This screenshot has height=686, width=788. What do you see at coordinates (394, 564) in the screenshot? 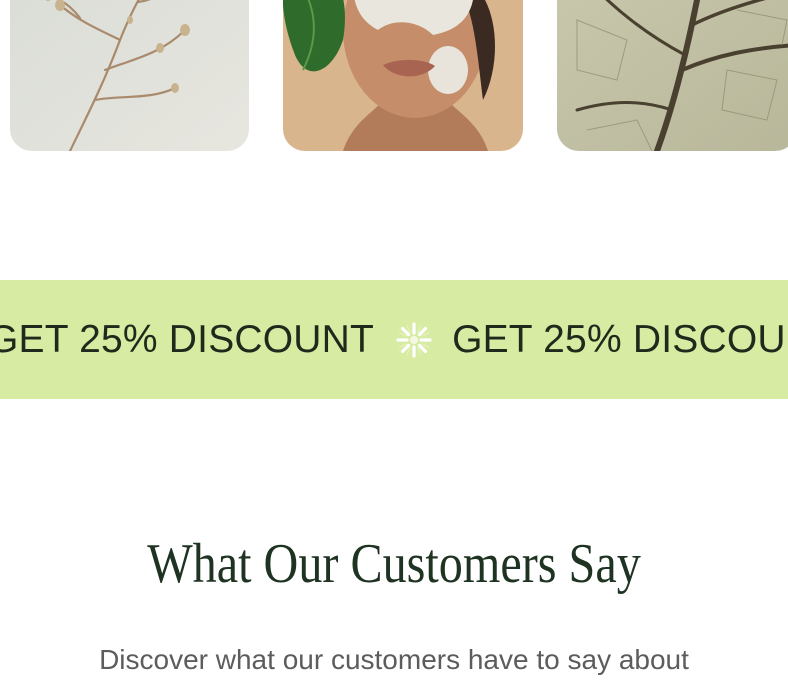
I see `testimonials-title: What Our Customers Say` at bounding box center [394, 564].